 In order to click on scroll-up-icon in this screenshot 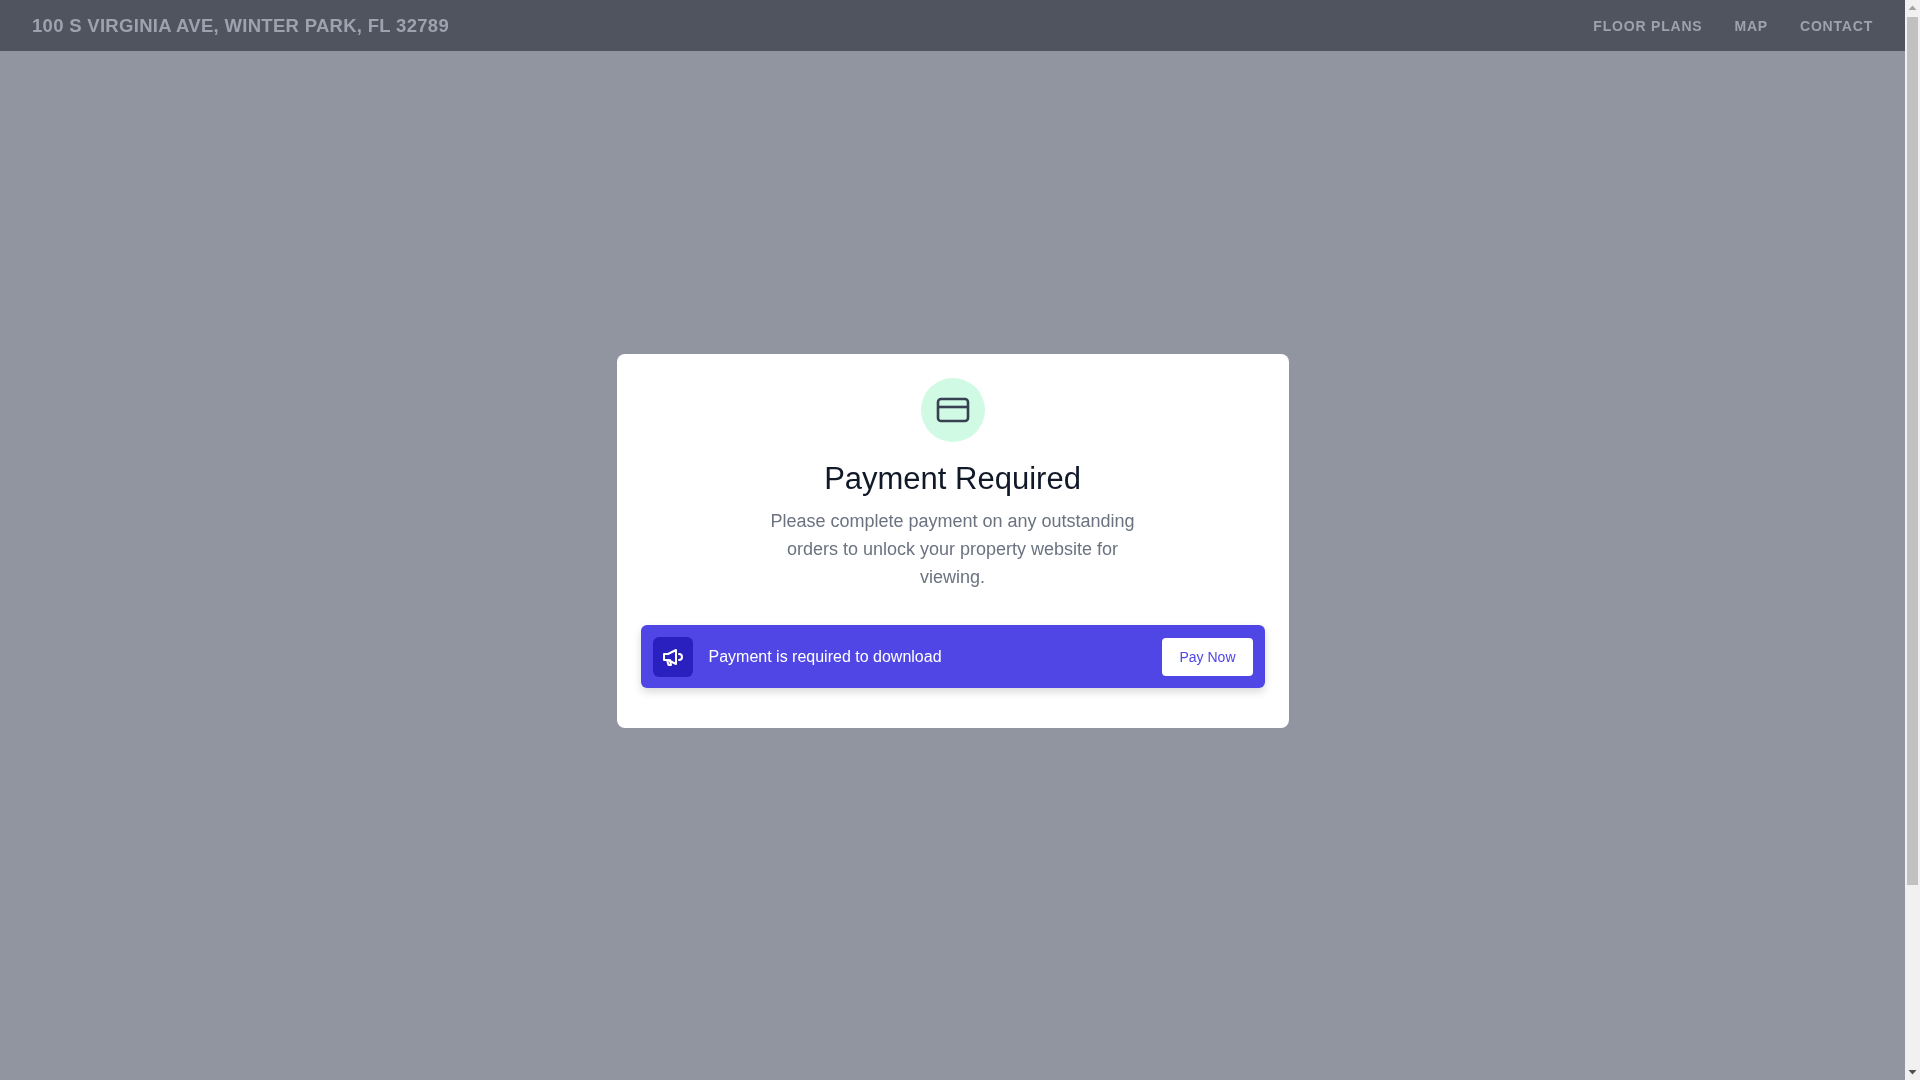, I will do `click(1912, 7)`.